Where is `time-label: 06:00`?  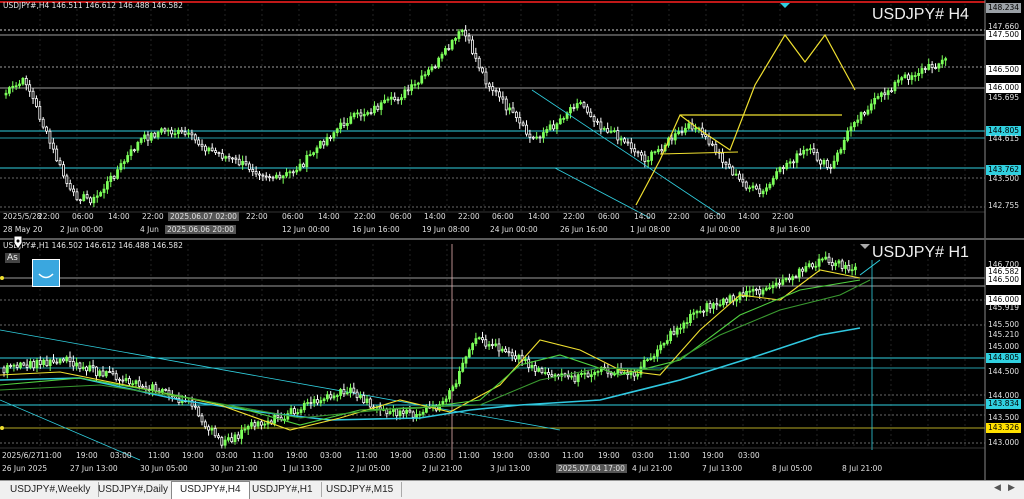
time-label: 06:00 is located at coordinates (503, 216).